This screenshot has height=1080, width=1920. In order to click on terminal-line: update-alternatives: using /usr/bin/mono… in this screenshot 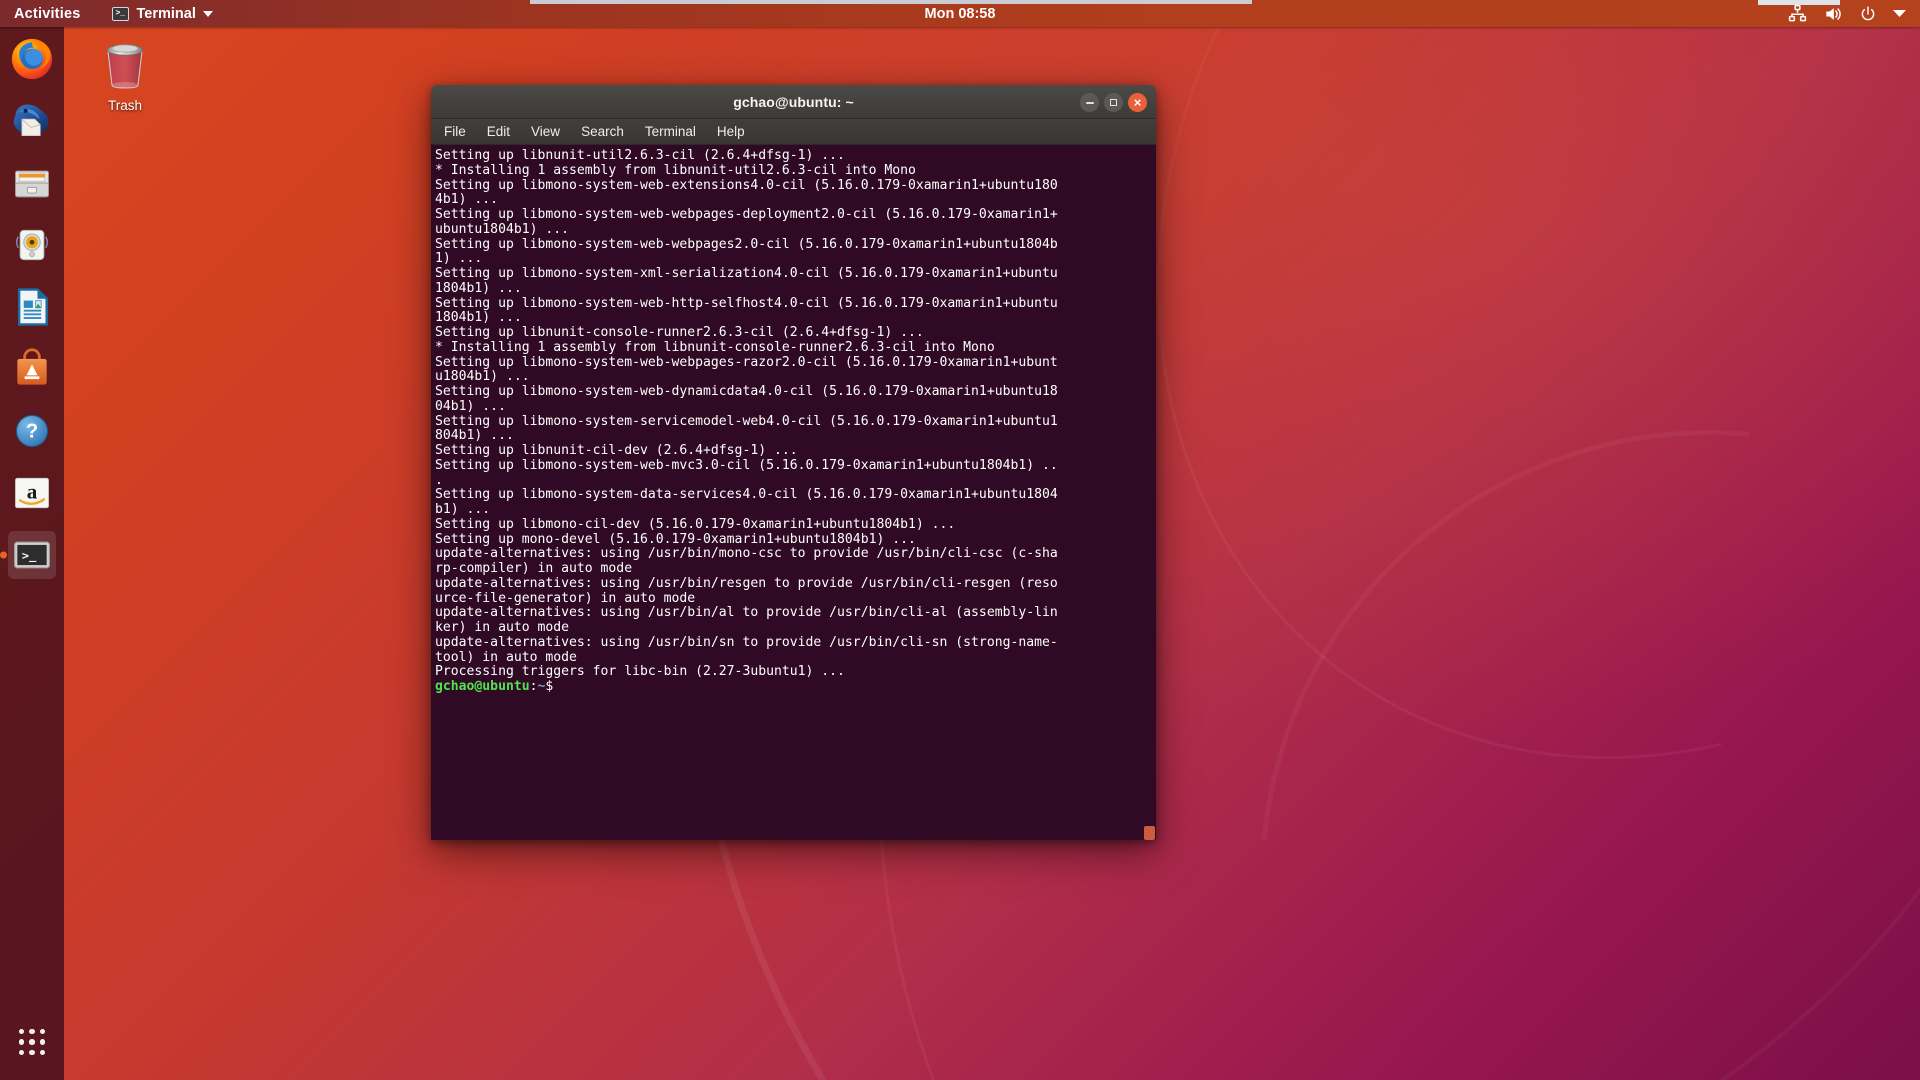, I will do `click(746, 554)`.